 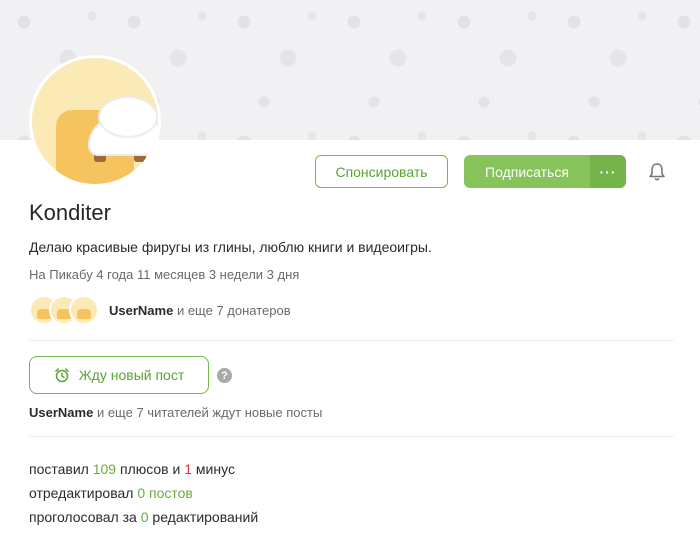 What do you see at coordinates (84, 310) in the screenshot?
I see `donor-avatar` at bounding box center [84, 310].